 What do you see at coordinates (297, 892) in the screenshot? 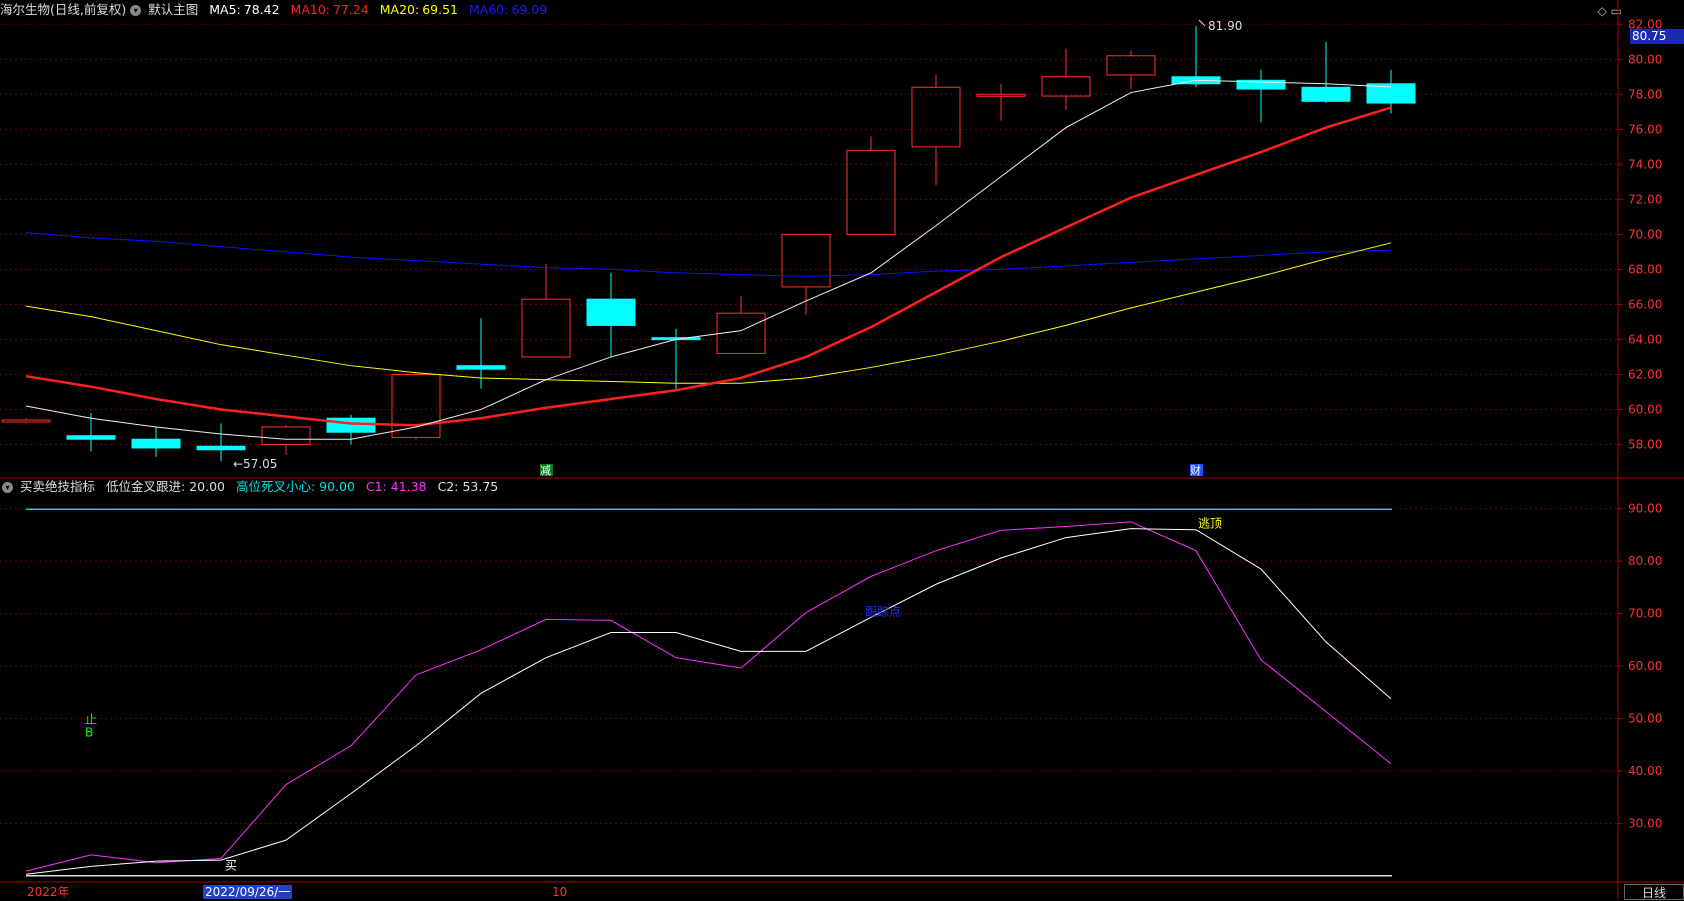
I see `x-axis: 2022年 10` at bounding box center [297, 892].